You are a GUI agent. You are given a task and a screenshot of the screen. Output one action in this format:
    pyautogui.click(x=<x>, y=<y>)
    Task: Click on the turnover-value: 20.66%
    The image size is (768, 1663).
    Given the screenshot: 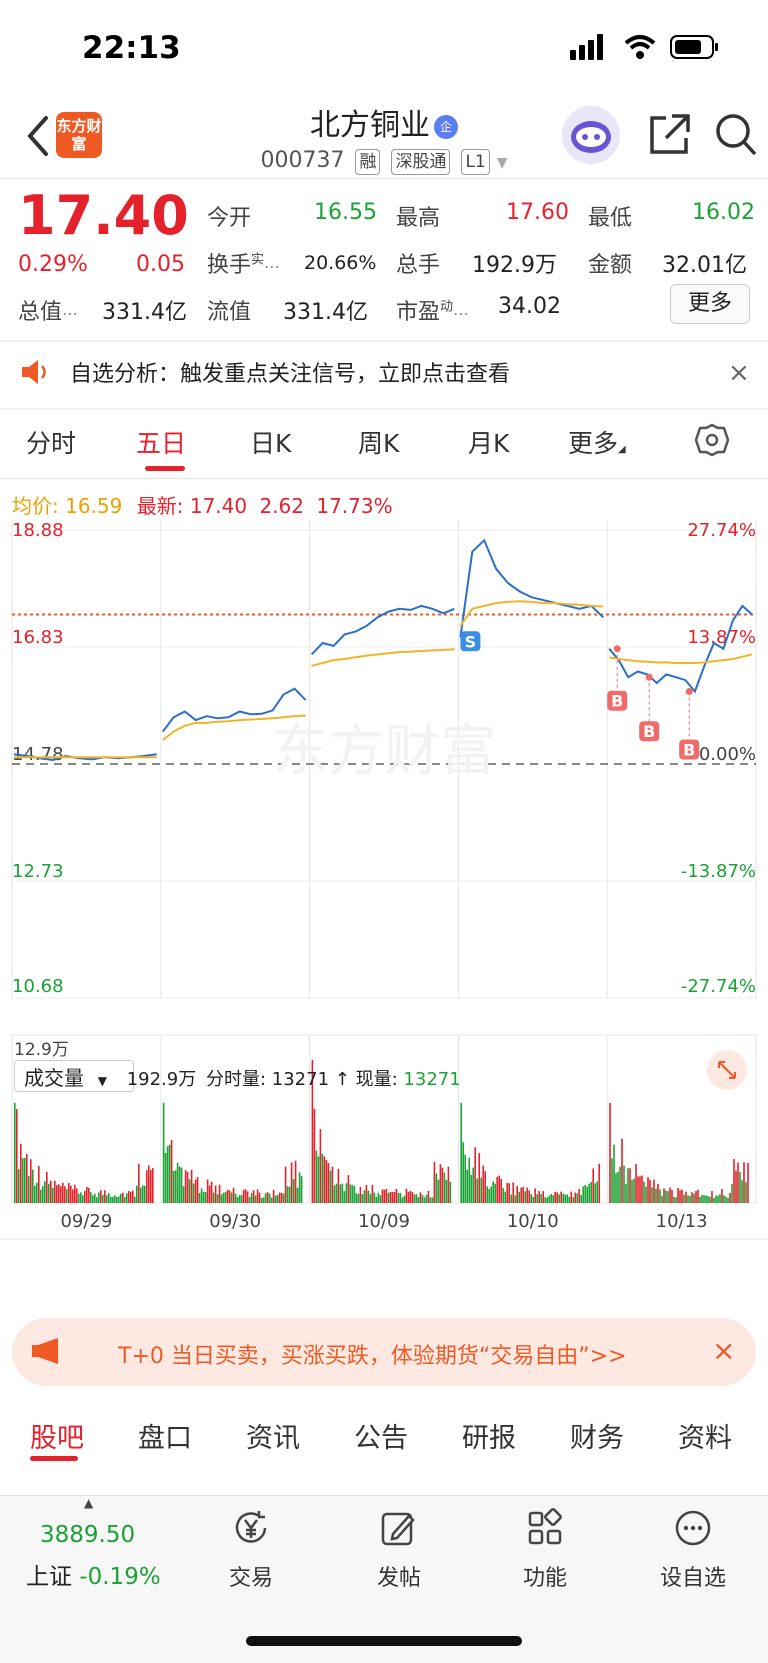 What is the action you would take?
    pyautogui.click(x=340, y=263)
    